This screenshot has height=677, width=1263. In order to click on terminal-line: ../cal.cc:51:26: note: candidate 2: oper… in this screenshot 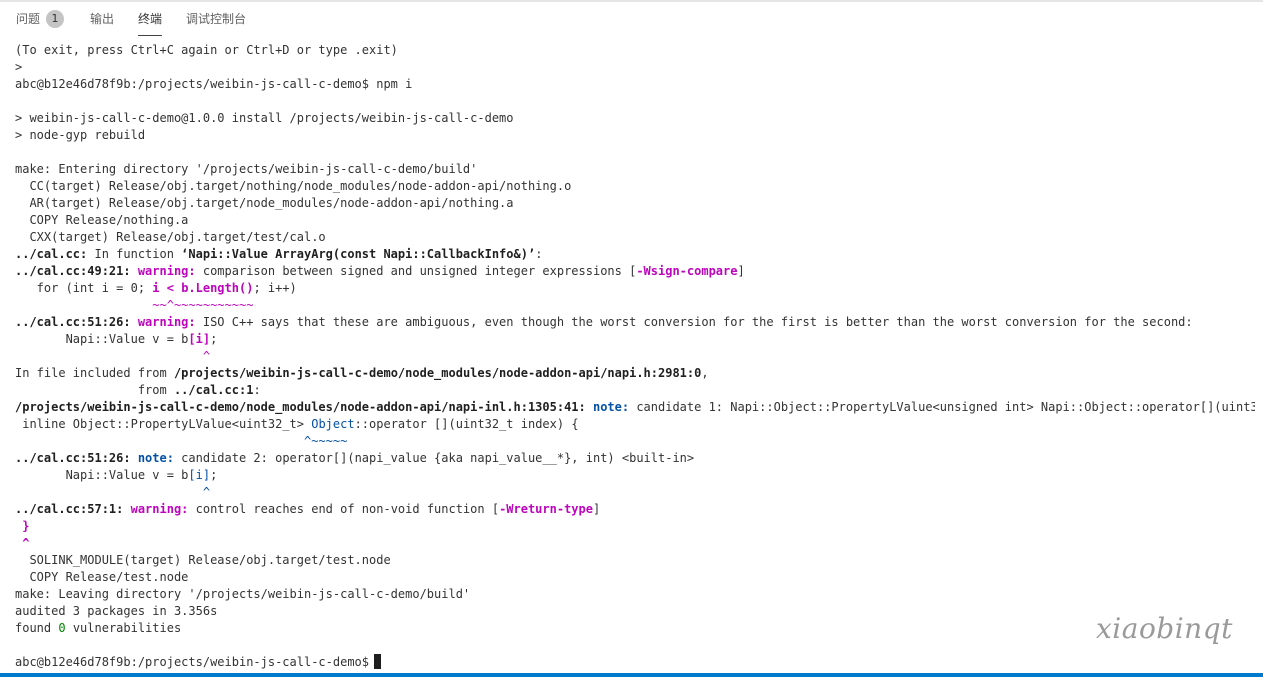, I will do `click(635, 458)`.